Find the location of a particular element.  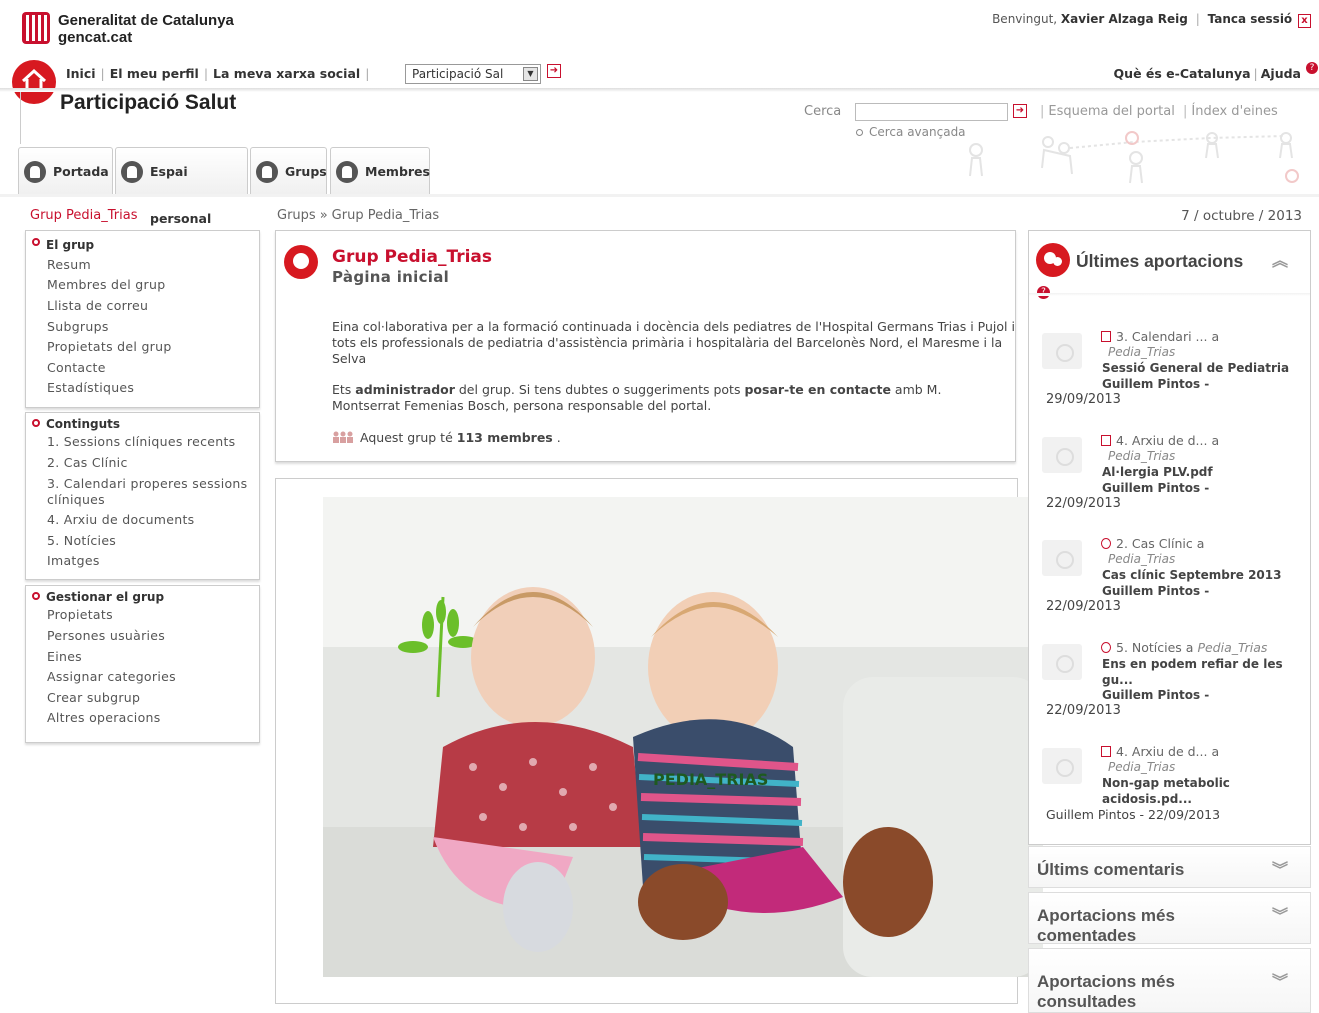

most-viewed-title: Aportacions més is located at coordinates (1106, 981).